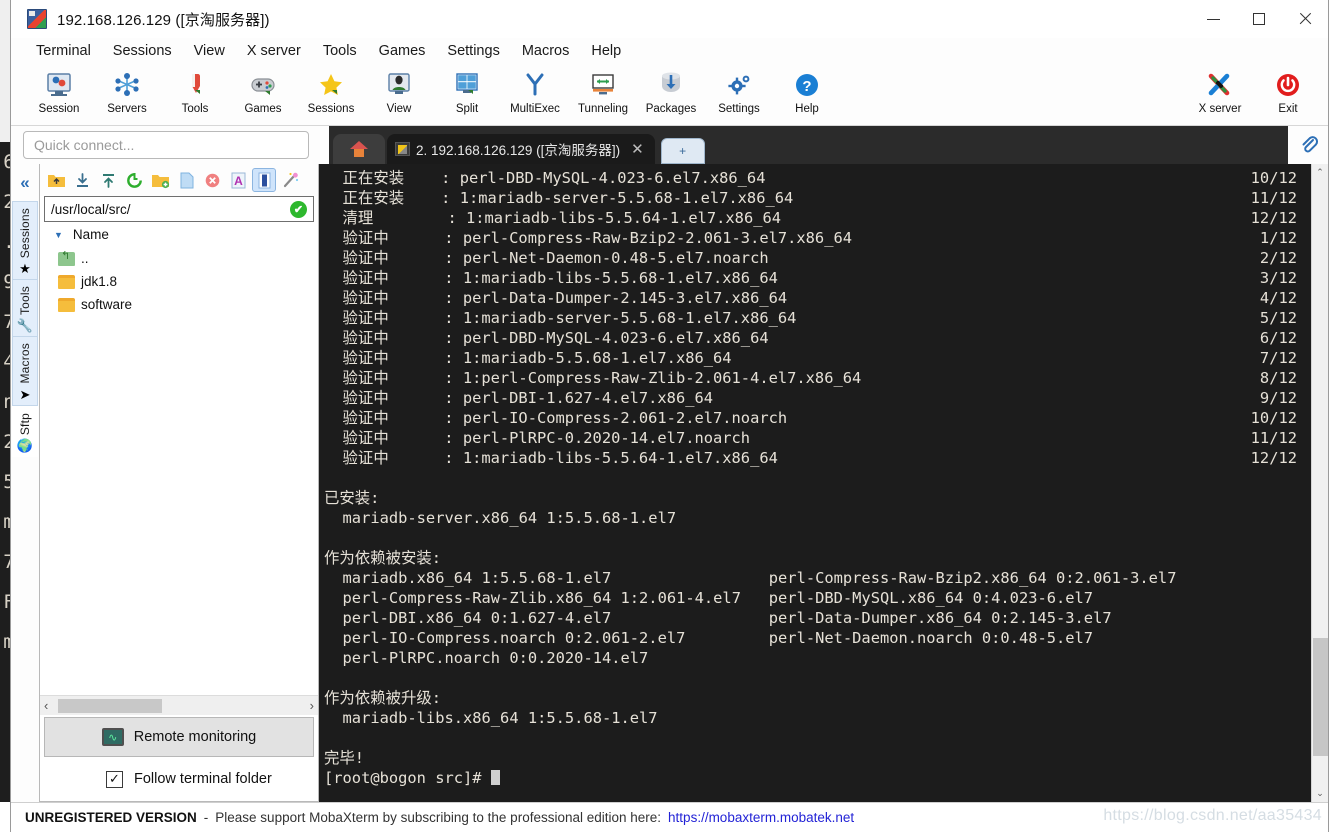  Describe the element at coordinates (1259, 19) in the screenshot. I see `maximize-button` at that location.